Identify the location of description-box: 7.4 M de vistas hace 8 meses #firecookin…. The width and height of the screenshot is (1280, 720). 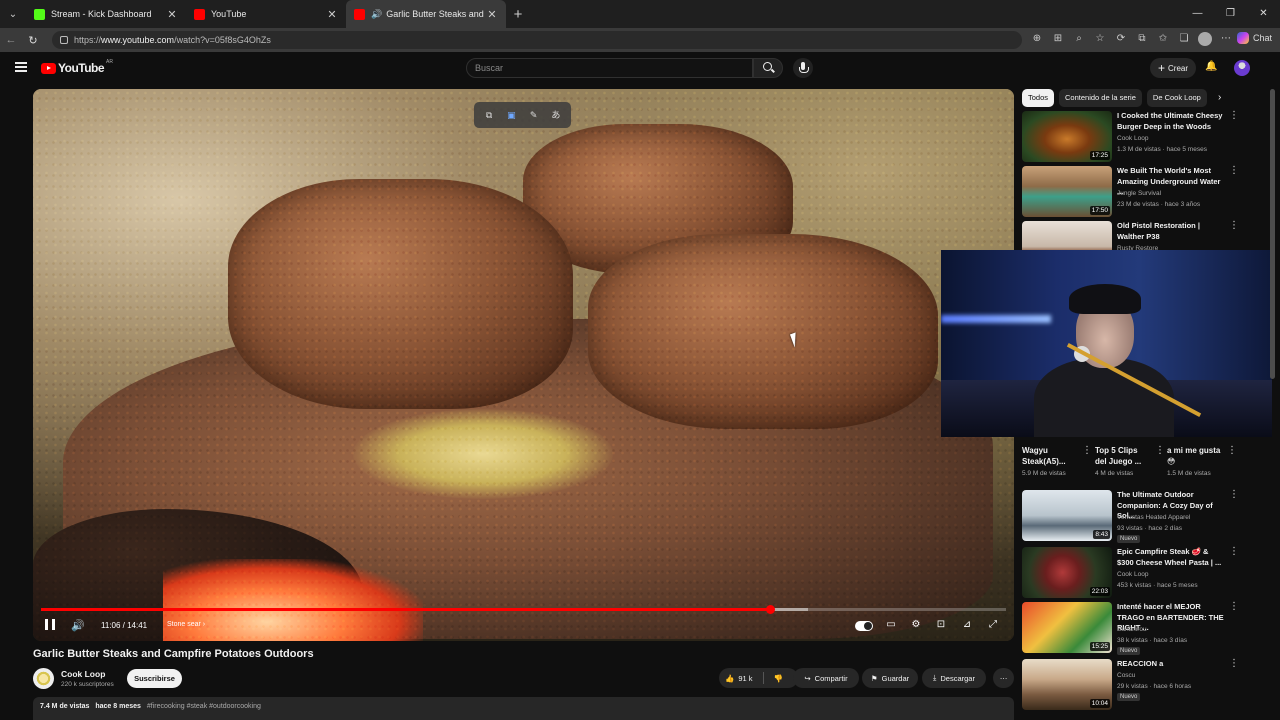
(523, 708).